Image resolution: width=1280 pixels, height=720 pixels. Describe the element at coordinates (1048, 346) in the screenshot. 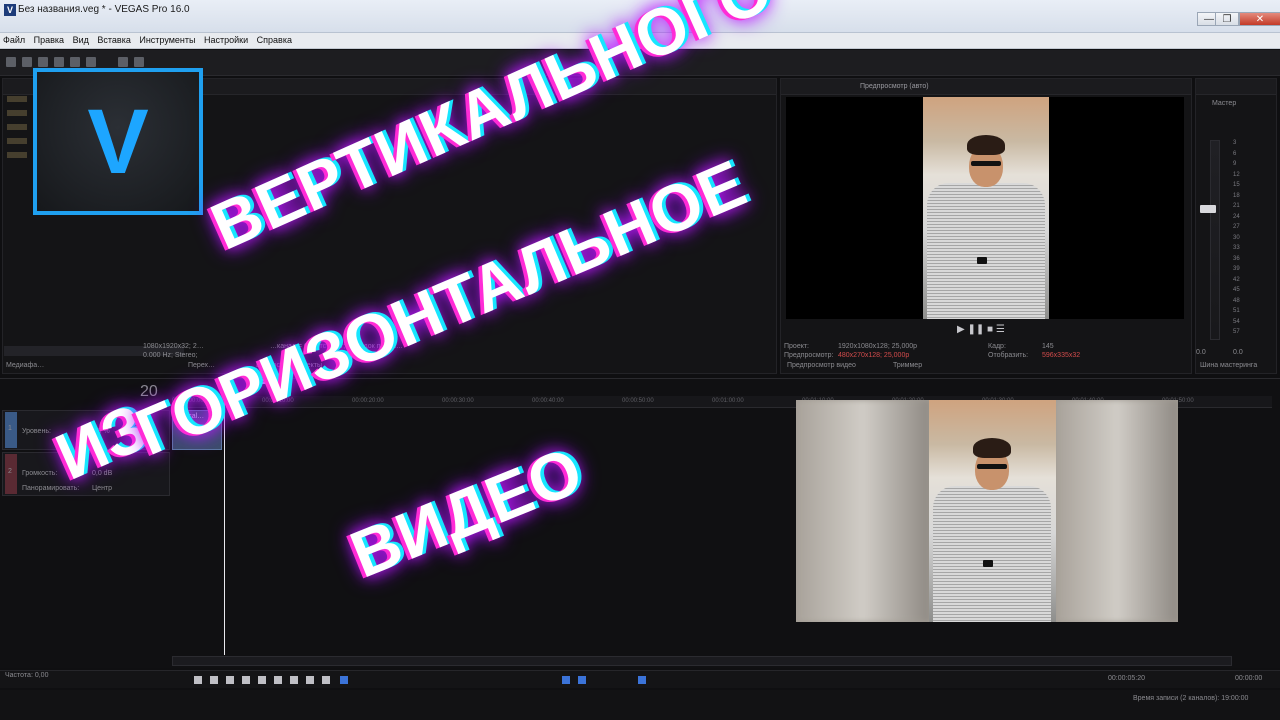

I see `frame-value: 145` at that location.